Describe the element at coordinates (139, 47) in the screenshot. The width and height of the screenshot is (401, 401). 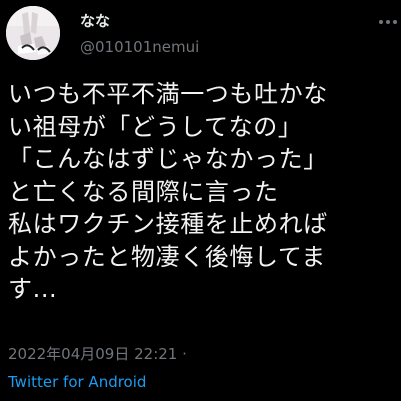
I see `user-handle: @010101nemui` at that location.